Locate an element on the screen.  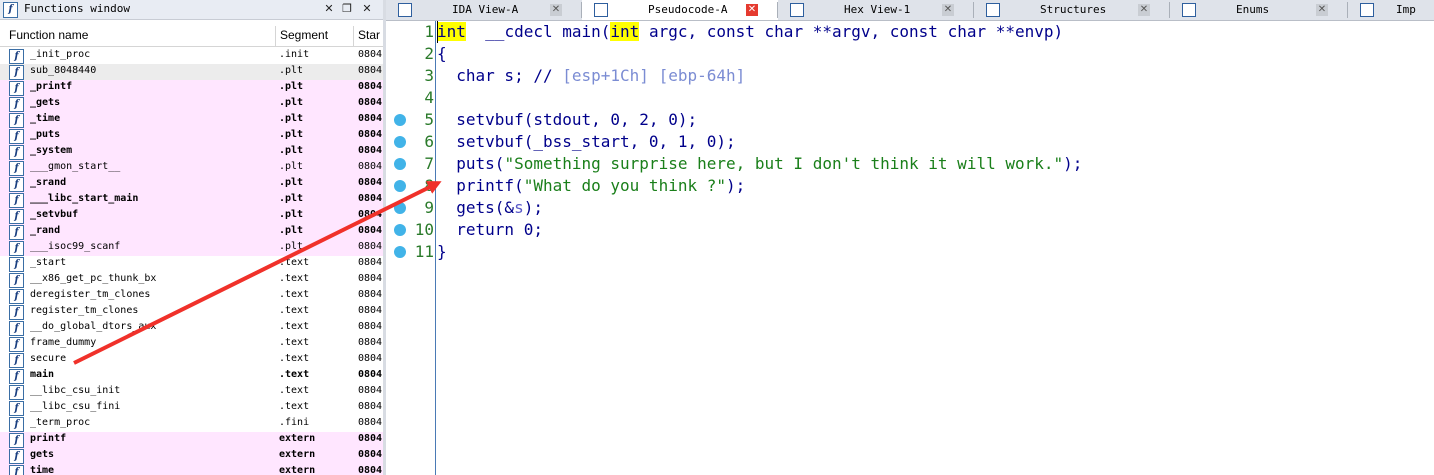
code-token: setvbuf(_bss_start, 0, 1, 0); is located at coordinates (586, 141).